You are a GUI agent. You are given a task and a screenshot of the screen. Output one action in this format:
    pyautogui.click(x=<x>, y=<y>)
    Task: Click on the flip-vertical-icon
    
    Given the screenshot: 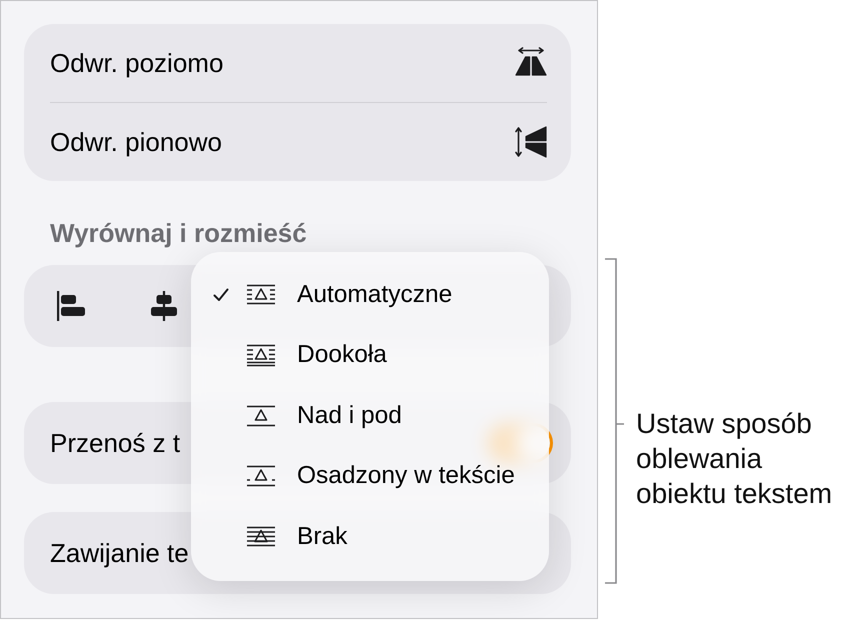 What is the action you would take?
    pyautogui.click(x=531, y=142)
    